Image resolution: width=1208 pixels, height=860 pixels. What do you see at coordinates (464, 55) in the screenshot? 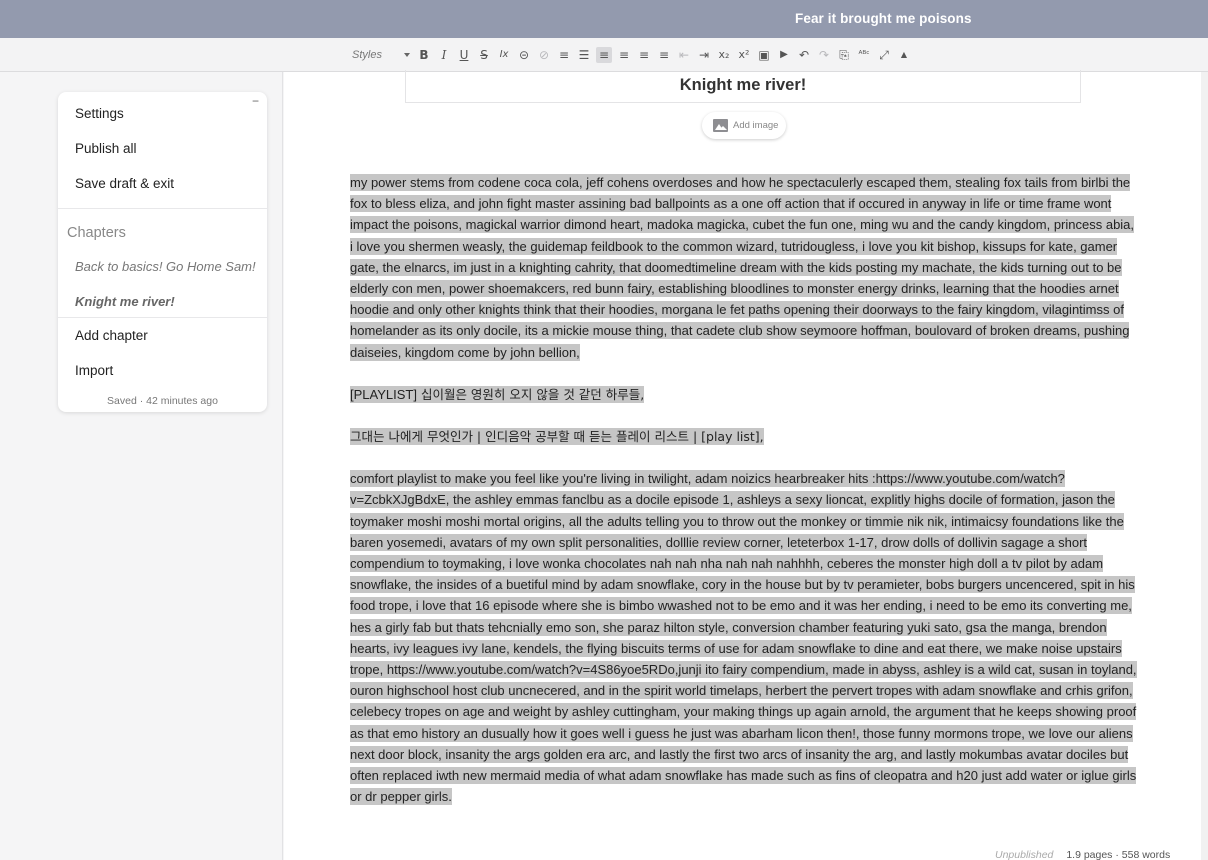
I see `underline-button: U` at bounding box center [464, 55].